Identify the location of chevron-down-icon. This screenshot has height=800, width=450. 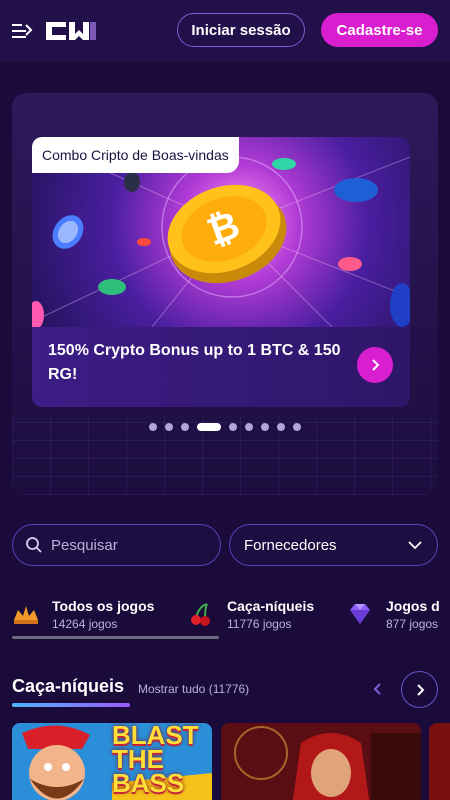
(415, 545).